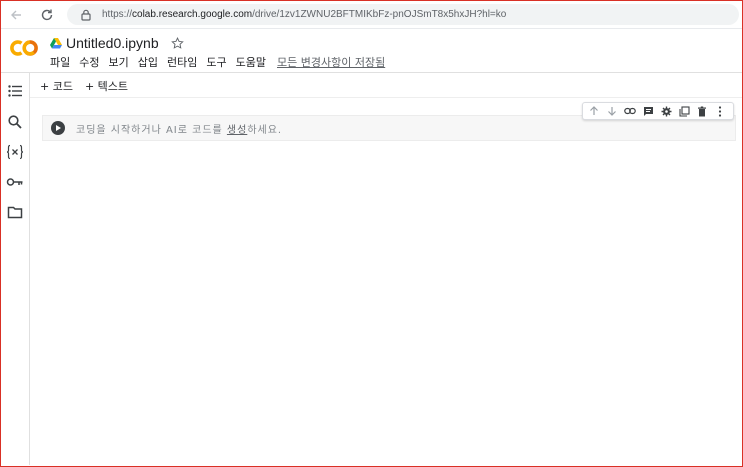 This screenshot has height=467, width=743. What do you see at coordinates (24, 48) in the screenshot?
I see `colab-logo` at bounding box center [24, 48].